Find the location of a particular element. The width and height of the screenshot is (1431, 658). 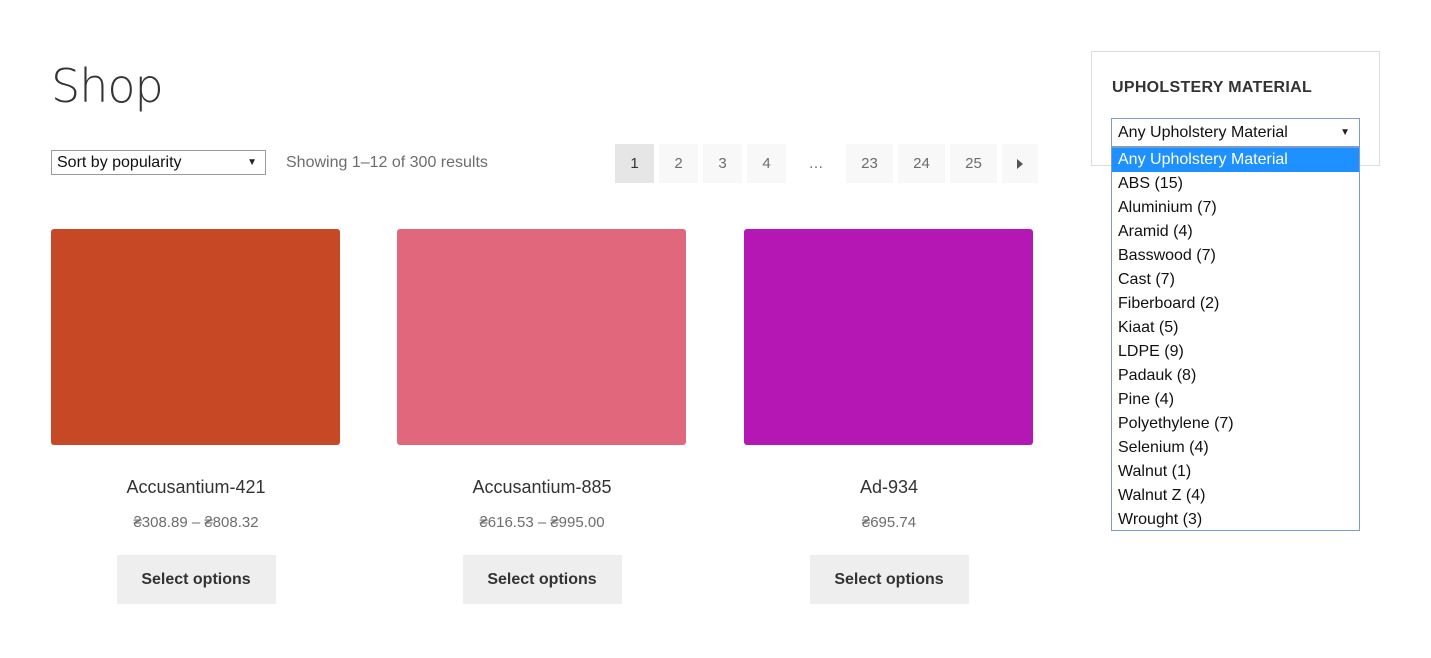

material-option: Cast (7) is located at coordinates (1235, 280).